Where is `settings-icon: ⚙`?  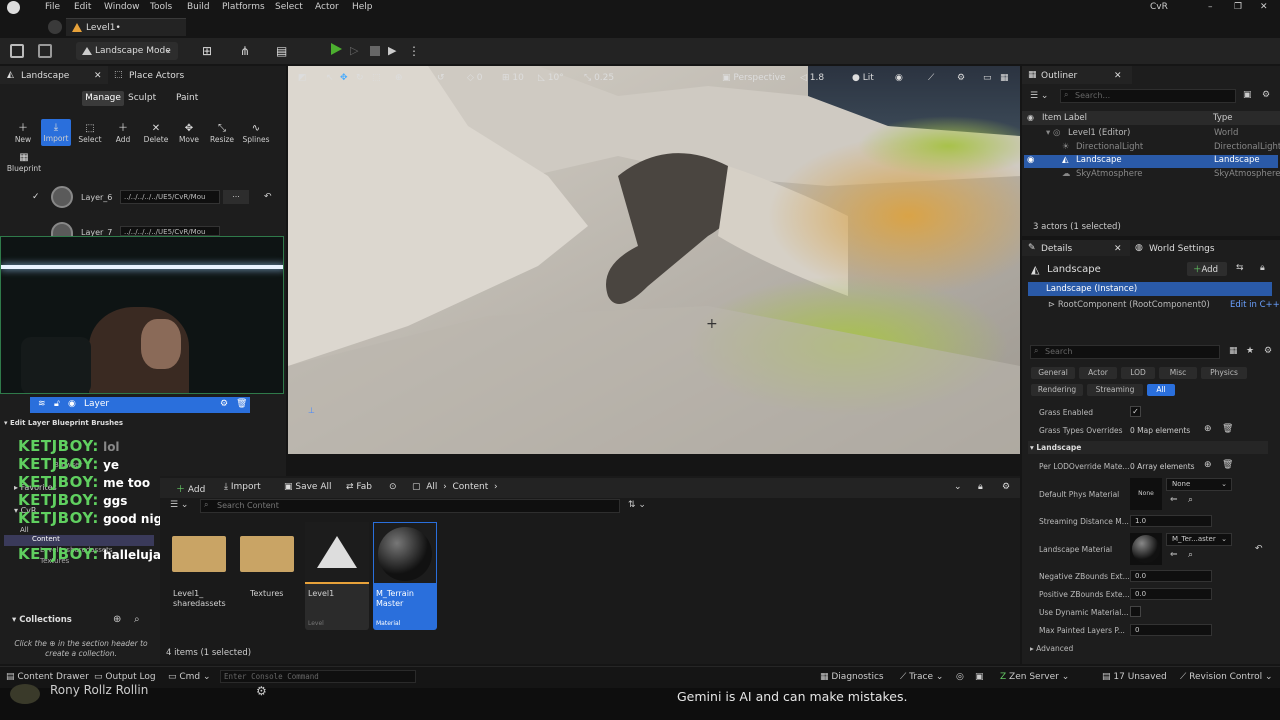
settings-icon: ⚙ is located at coordinates (224, 404).